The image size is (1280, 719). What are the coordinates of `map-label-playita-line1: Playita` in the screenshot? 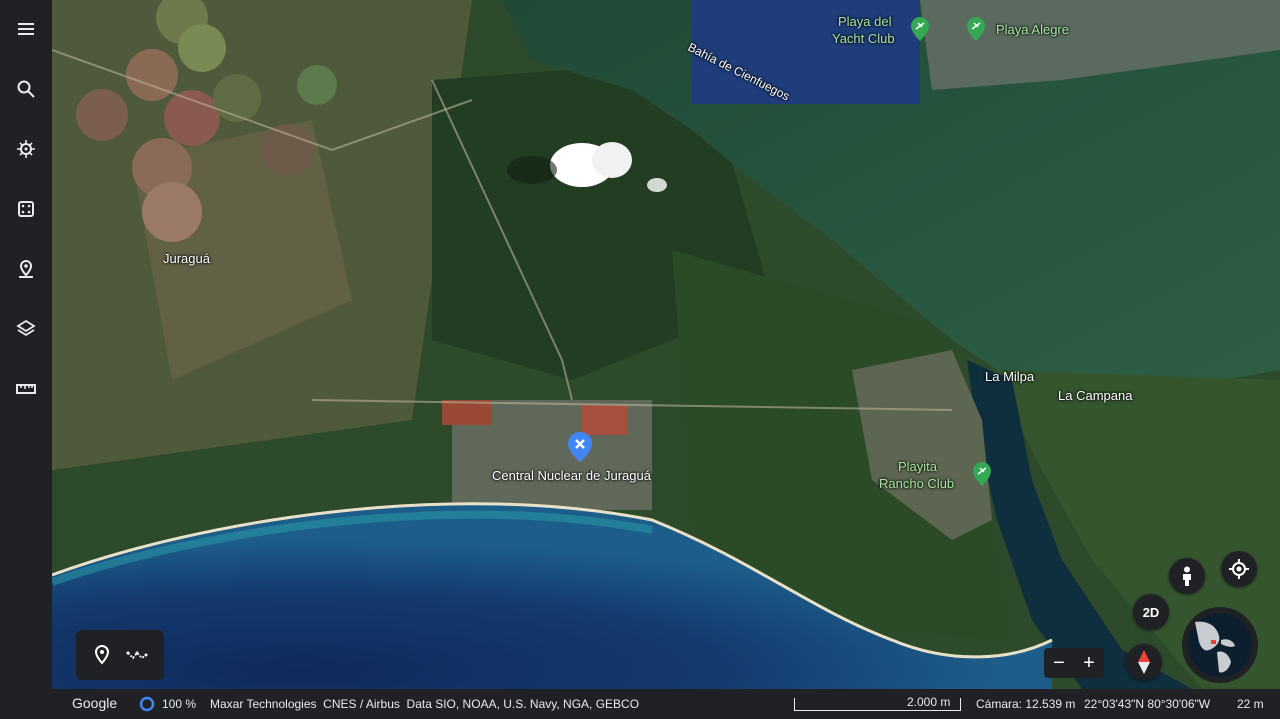 It's located at (917, 466).